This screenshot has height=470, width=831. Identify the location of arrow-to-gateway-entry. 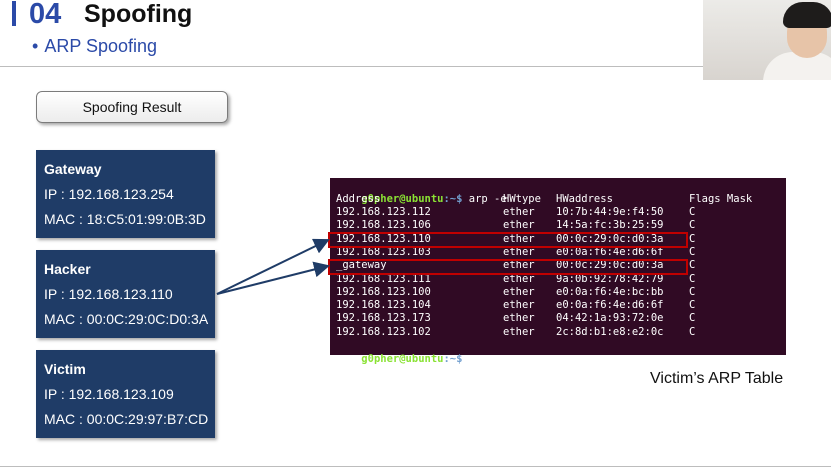
(273, 278).